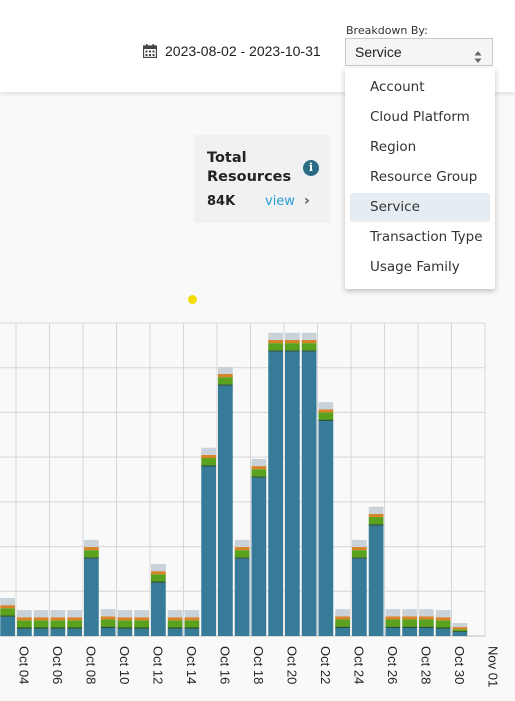 The image size is (515, 701). What do you see at coordinates (420, 267) in the screenshot?
I see `menu-item-usage-family: Usage Family` at bounding box center [420, 267].